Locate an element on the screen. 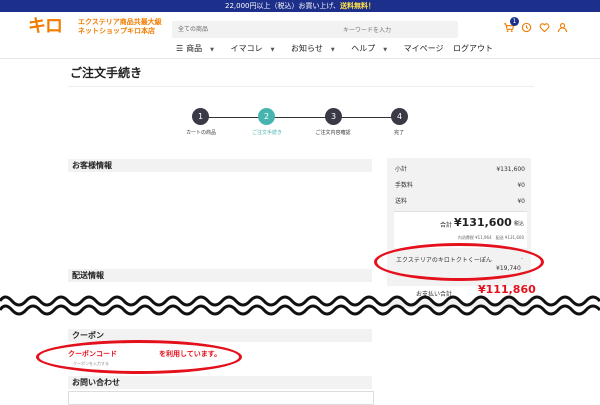 This screenshot has height=405, width=600. fee-row: 手数料 ¥0 is located at coordinates (460, 186).